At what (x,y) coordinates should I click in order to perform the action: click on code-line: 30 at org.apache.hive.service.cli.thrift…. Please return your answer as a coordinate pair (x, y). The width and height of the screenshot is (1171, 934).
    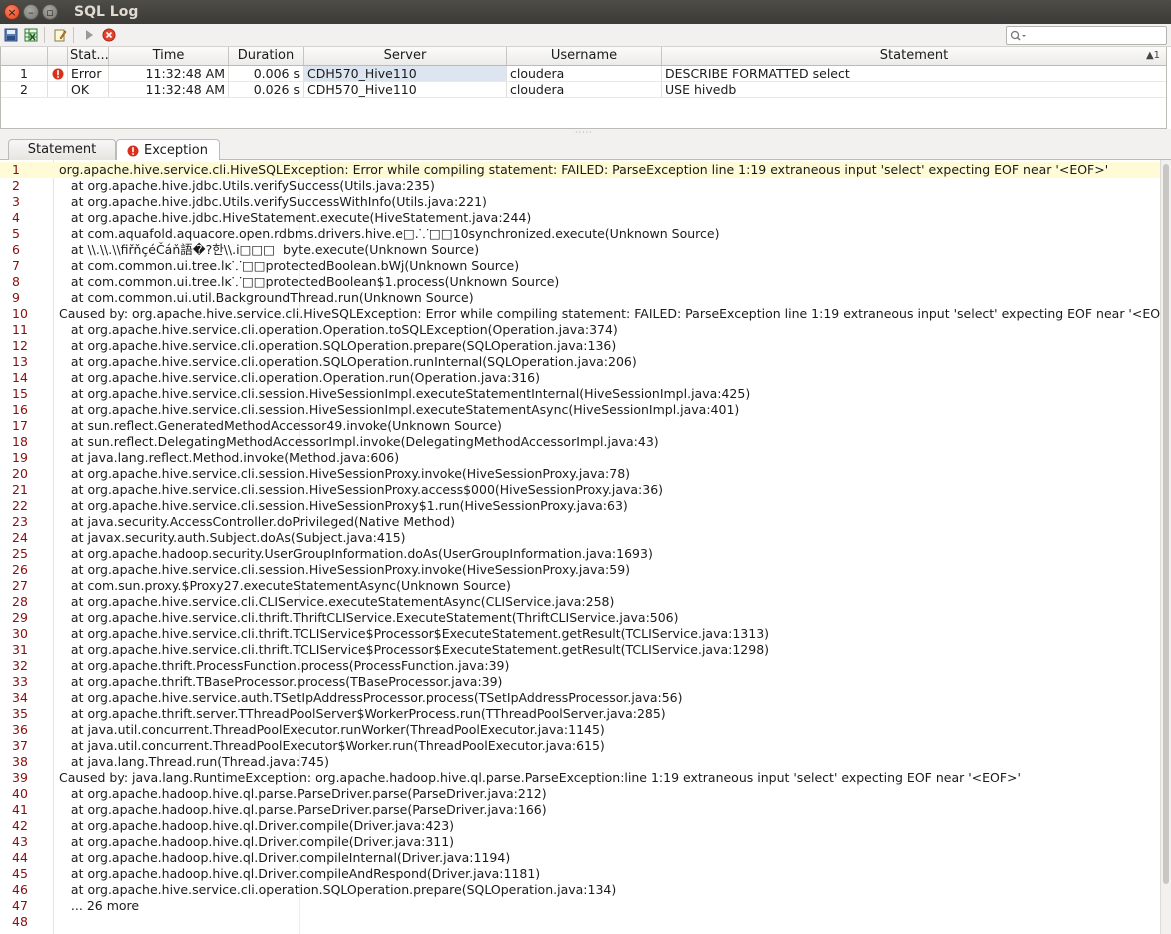
    Looking at the image, I should click on (580, 634).